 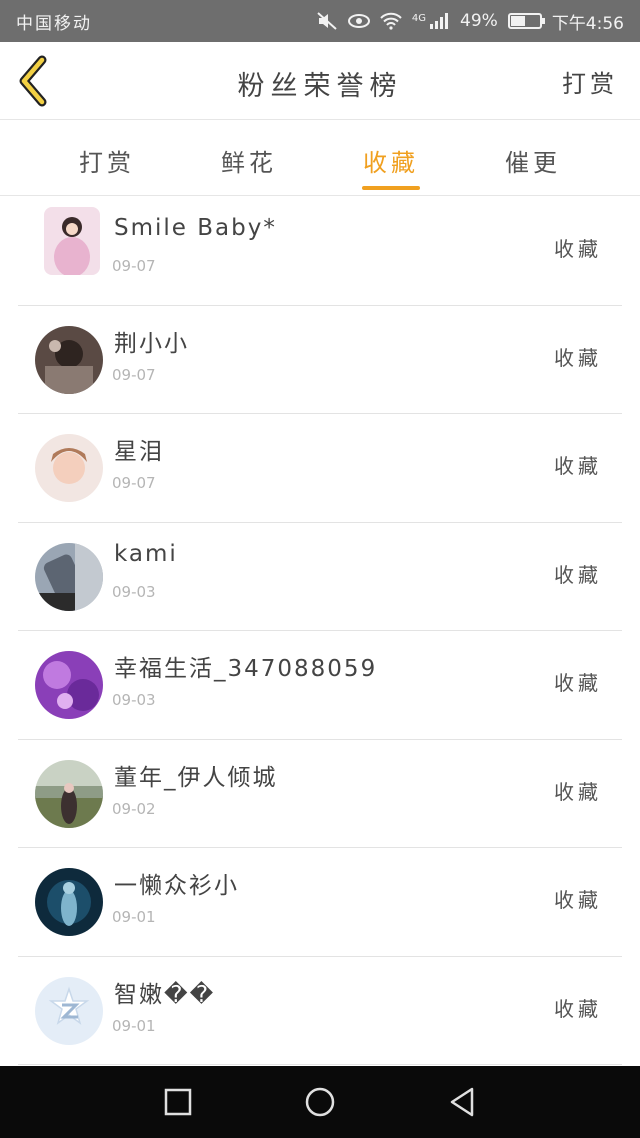 What do you see at coordinates (107, 160) in the screenshot?
I see `tab-reward: 打赏` at bounding box center [107, 160].